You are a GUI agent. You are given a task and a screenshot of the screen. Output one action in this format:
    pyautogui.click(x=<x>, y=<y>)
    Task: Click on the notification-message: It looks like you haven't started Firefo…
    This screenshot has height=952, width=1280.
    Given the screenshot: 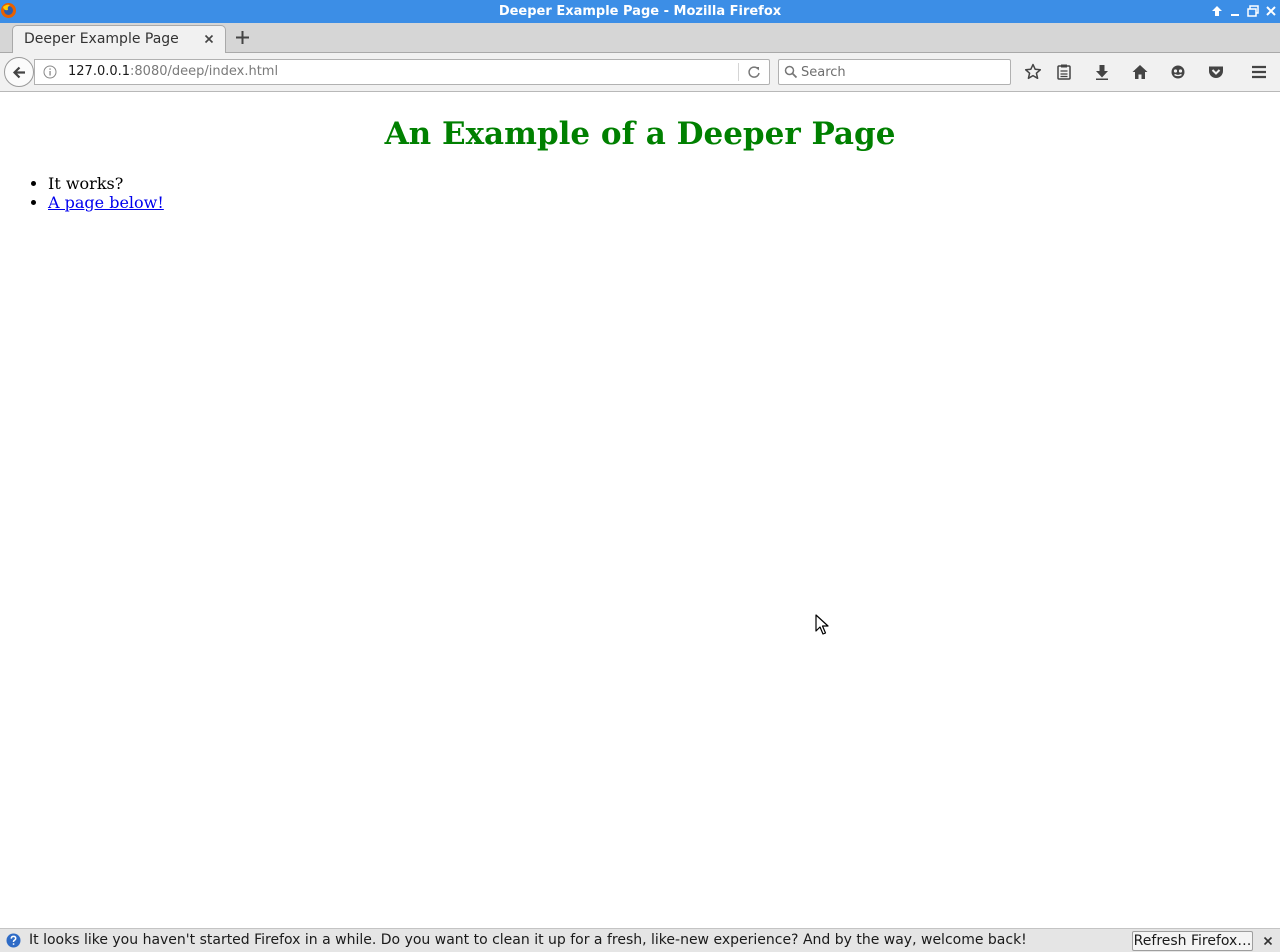 What is the action you would take?
    pyautogui.click(x=528, y=940)
    